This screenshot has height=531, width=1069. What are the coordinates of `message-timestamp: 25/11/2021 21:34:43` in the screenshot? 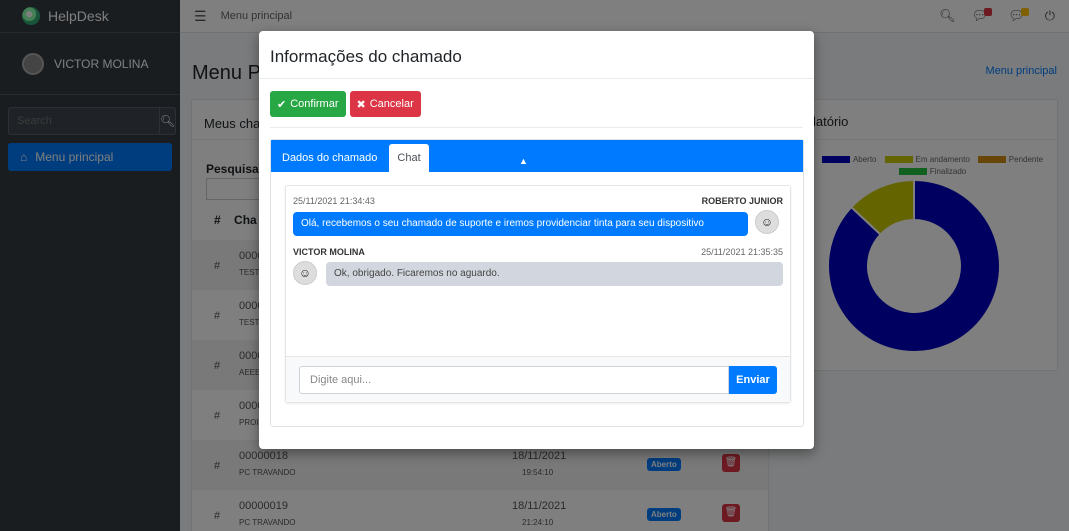 It's located at (334, 201).